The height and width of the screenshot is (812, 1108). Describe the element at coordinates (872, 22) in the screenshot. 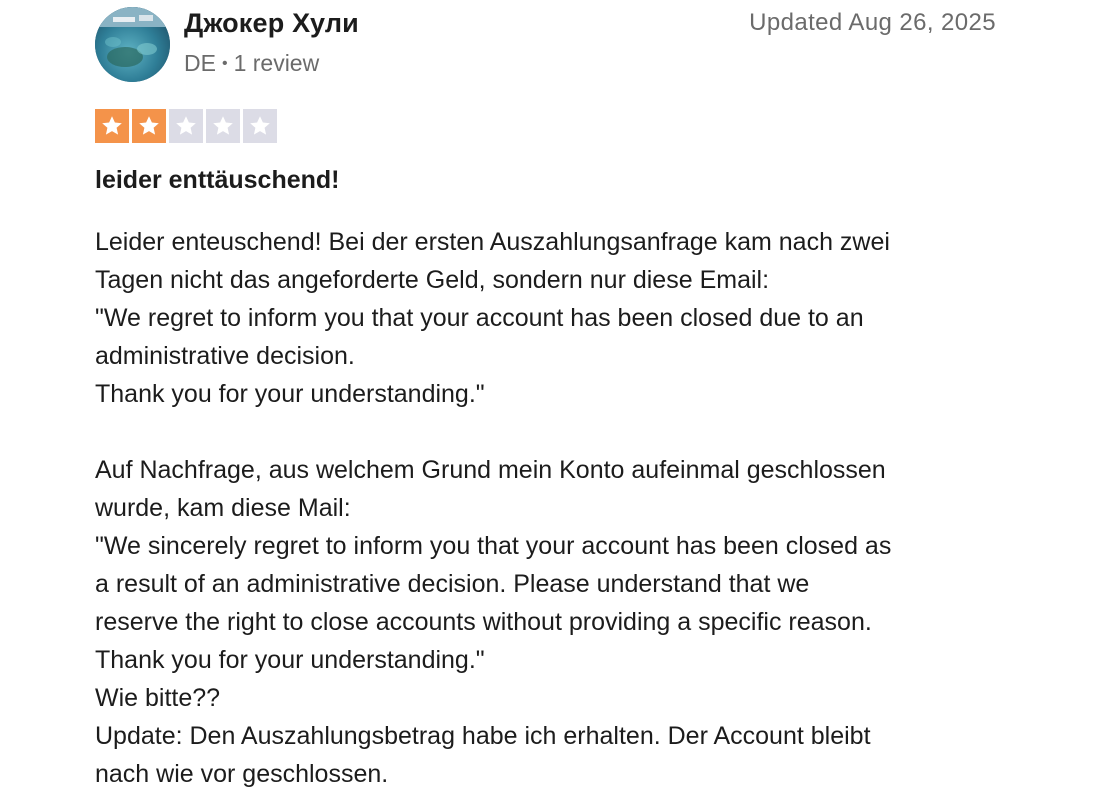

I see `review-date: Updated Aug 26, 2025` at that location.